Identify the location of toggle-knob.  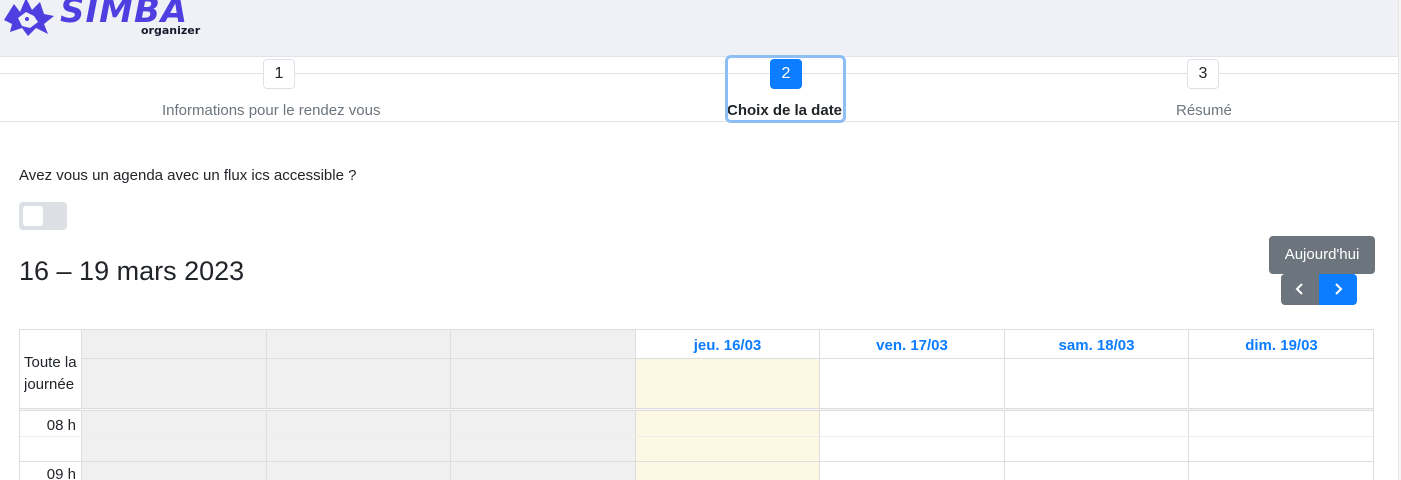
(33, 216).